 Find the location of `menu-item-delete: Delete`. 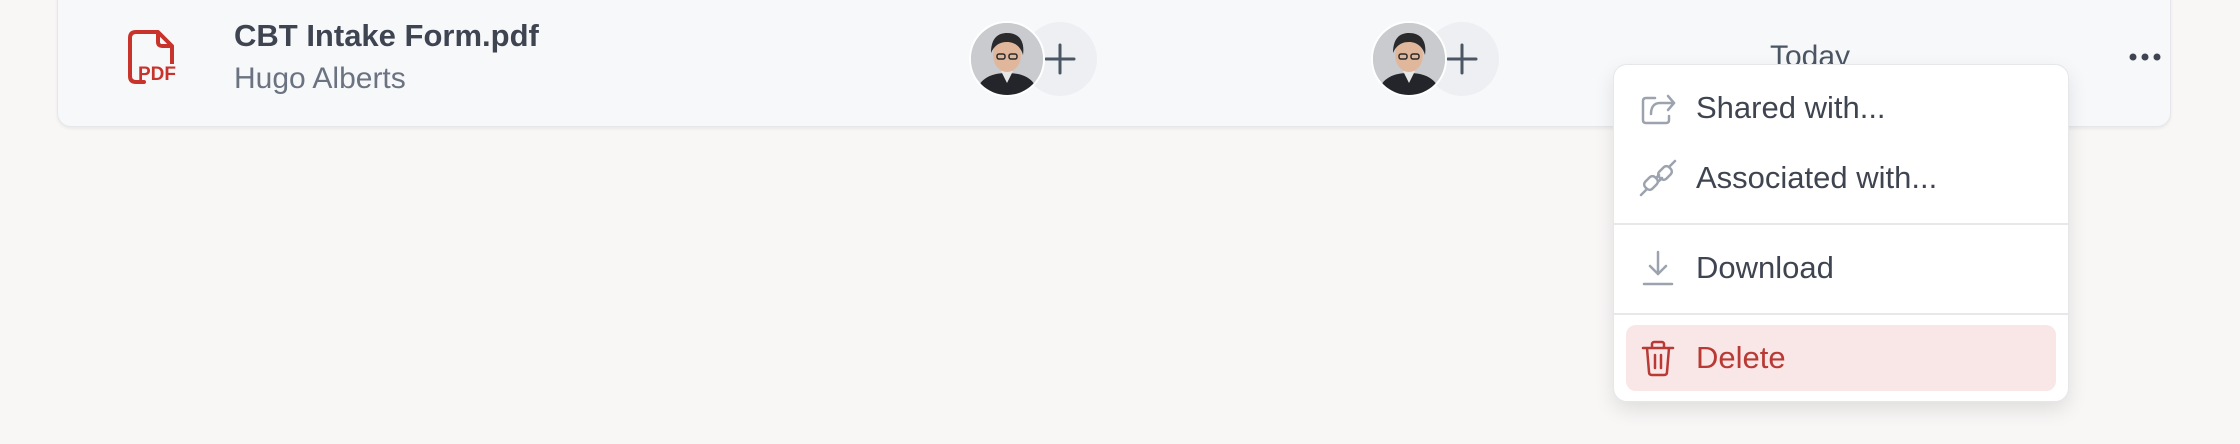

menu-item-delete: Delete is located at coordinates (1841, 358).